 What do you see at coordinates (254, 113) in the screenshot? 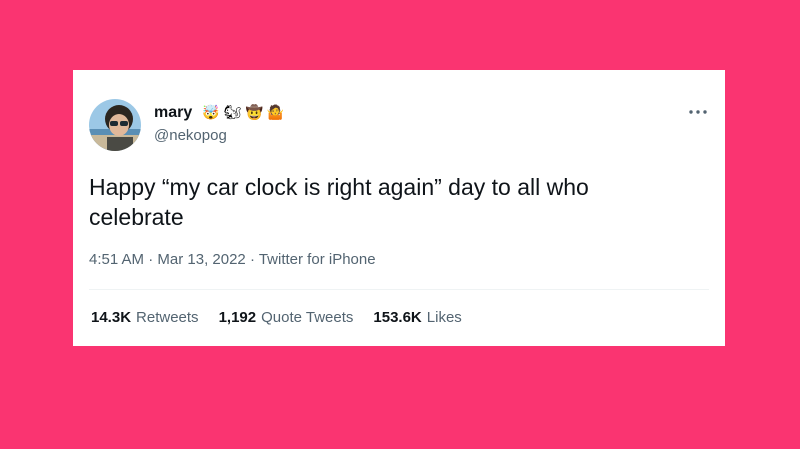
I see `cowboy-emoji: 🤠` at bounding box center [254, 113].